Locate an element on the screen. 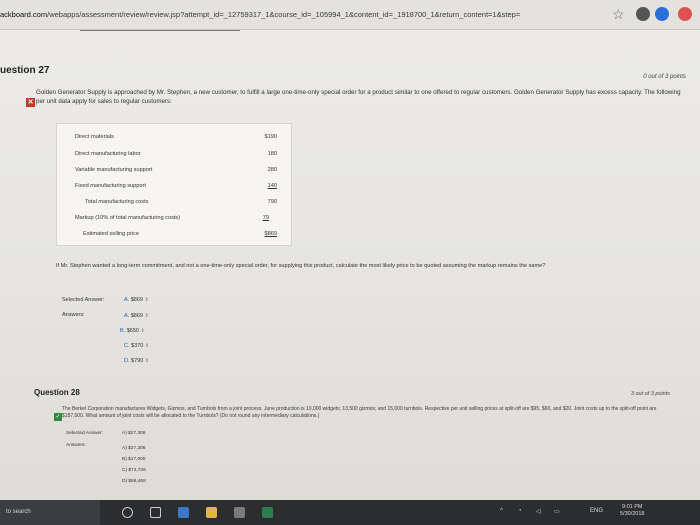 The width and height of the screenshot is (700, 525). answer-value: $650 is located at coordinates (132, 331).